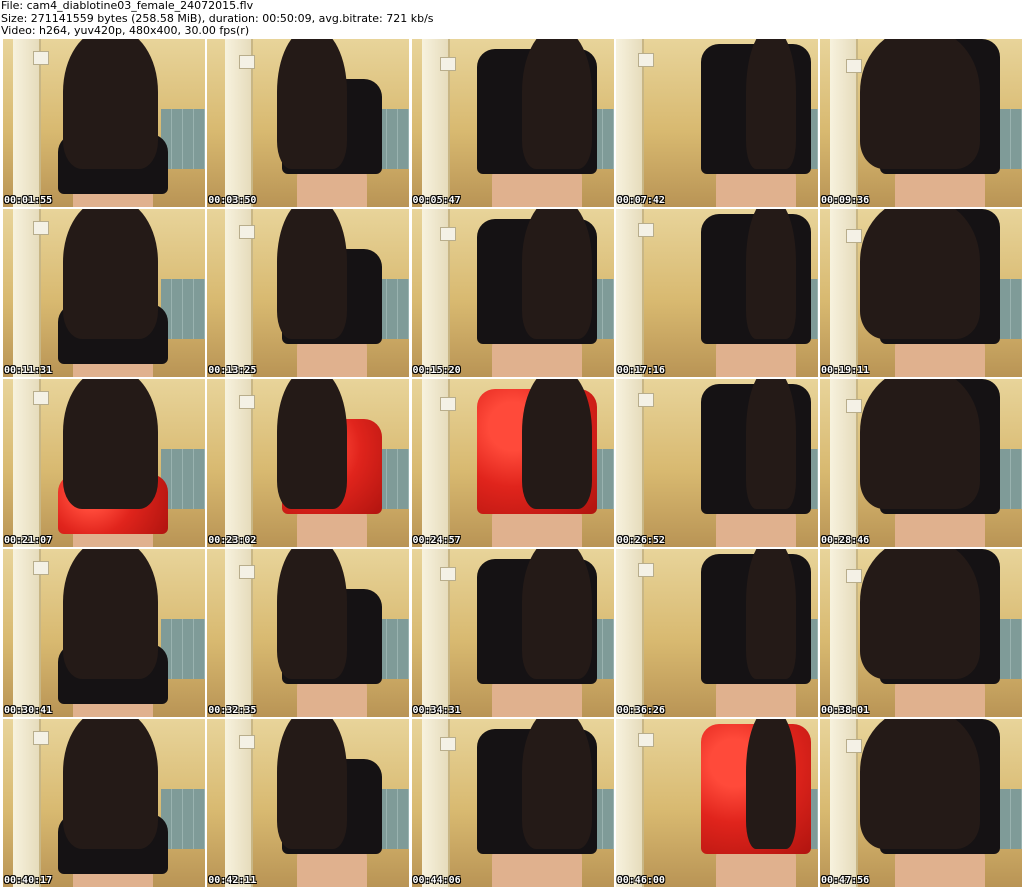  I want to click on frame-timestamp: 00:03:50, so click(232, 200).